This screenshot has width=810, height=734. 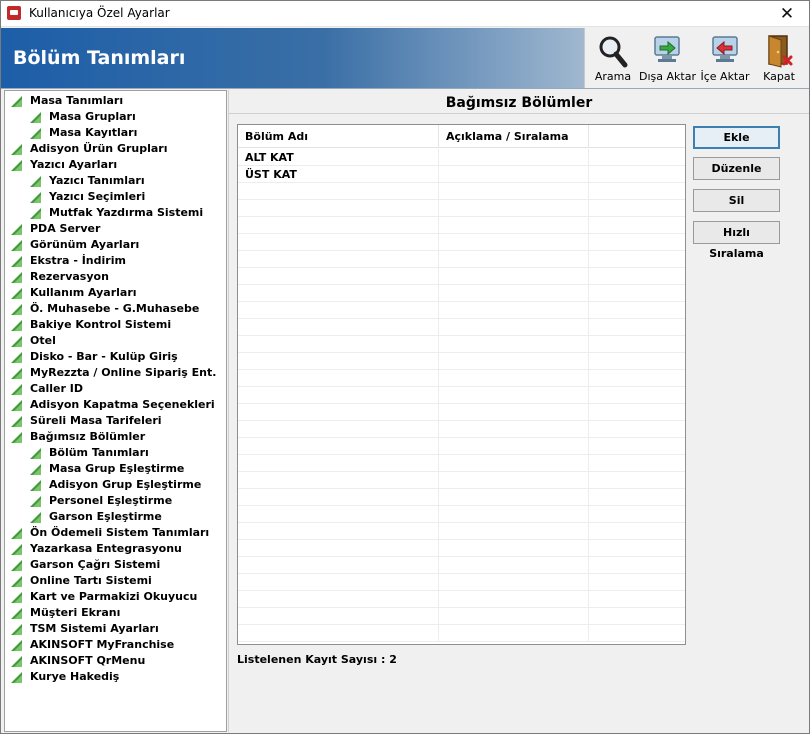 I want to click on column-header-description: Açıklama / Sıralama, so click(x=514, y=136).